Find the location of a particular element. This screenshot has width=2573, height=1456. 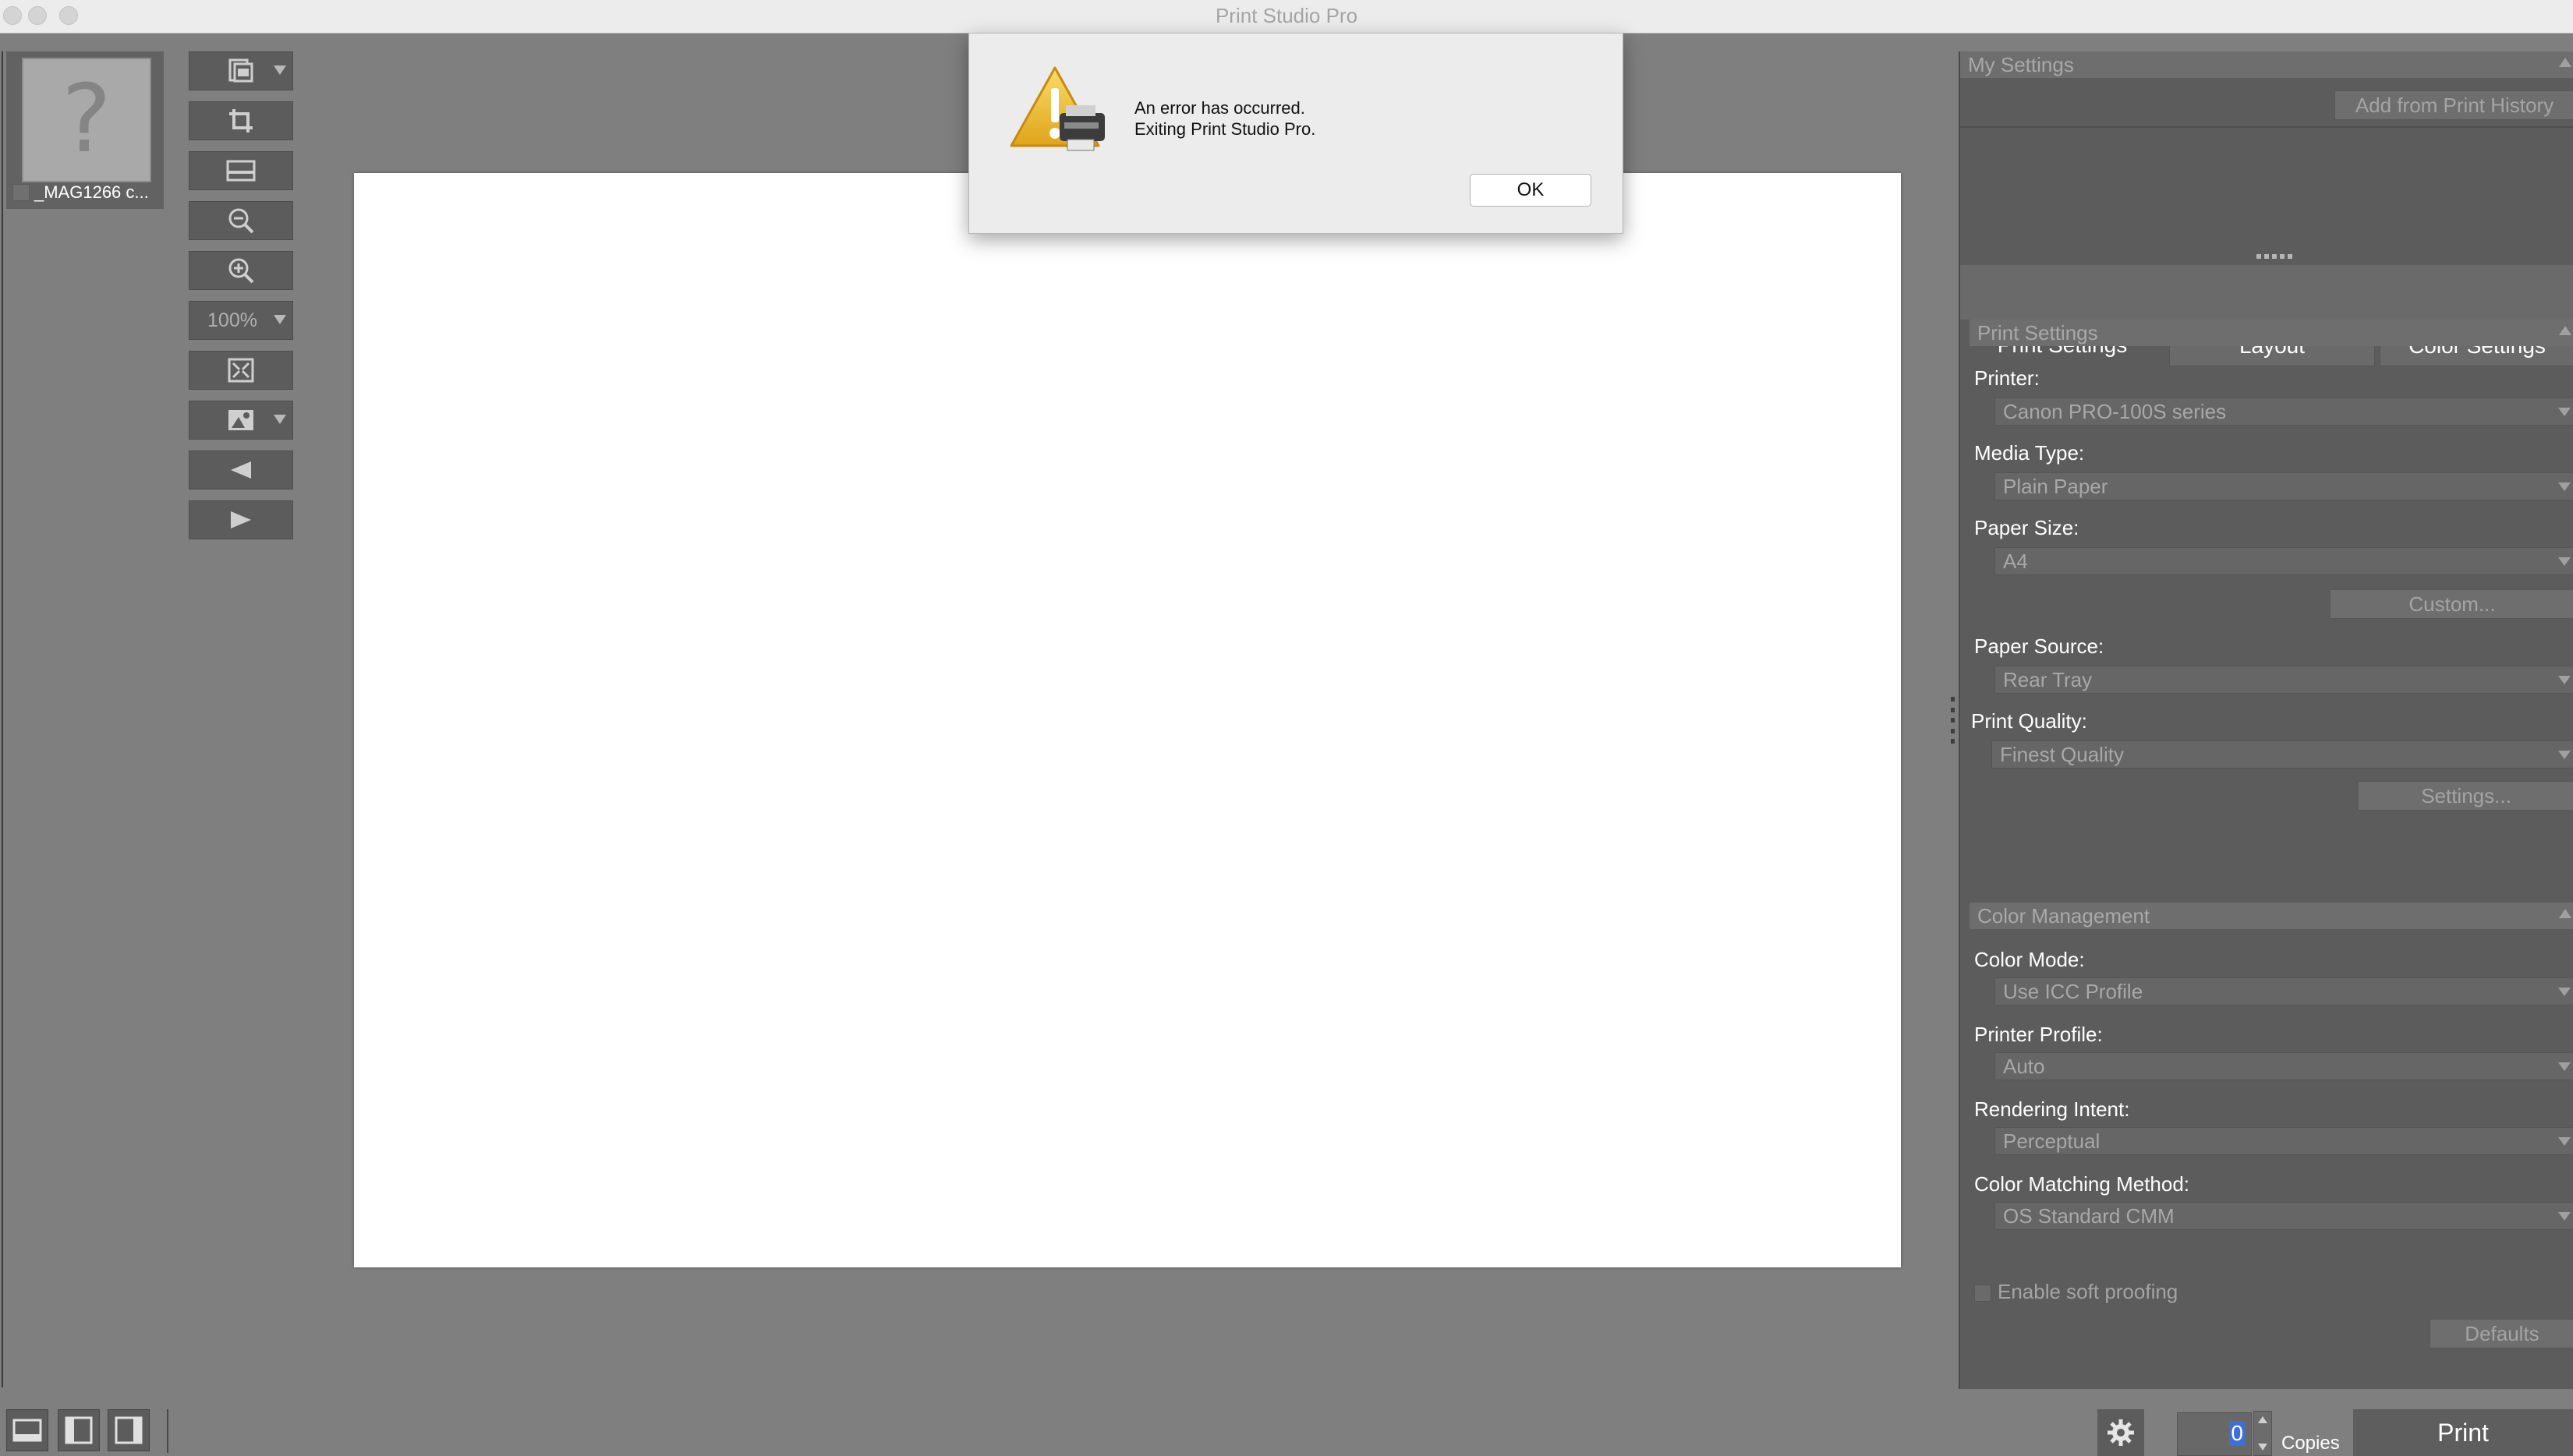

next-icon is located at coordinates (241, 520).